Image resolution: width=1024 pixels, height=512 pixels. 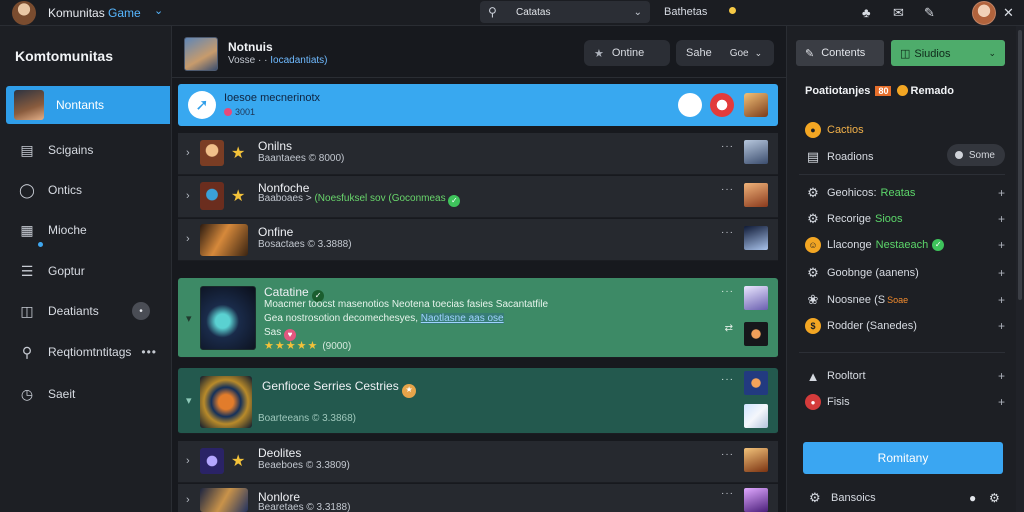 What do you see at coordinates (27, 229) in the screenshot?
I see `calendar-icon: ▦` at bounding box center [27, 229].